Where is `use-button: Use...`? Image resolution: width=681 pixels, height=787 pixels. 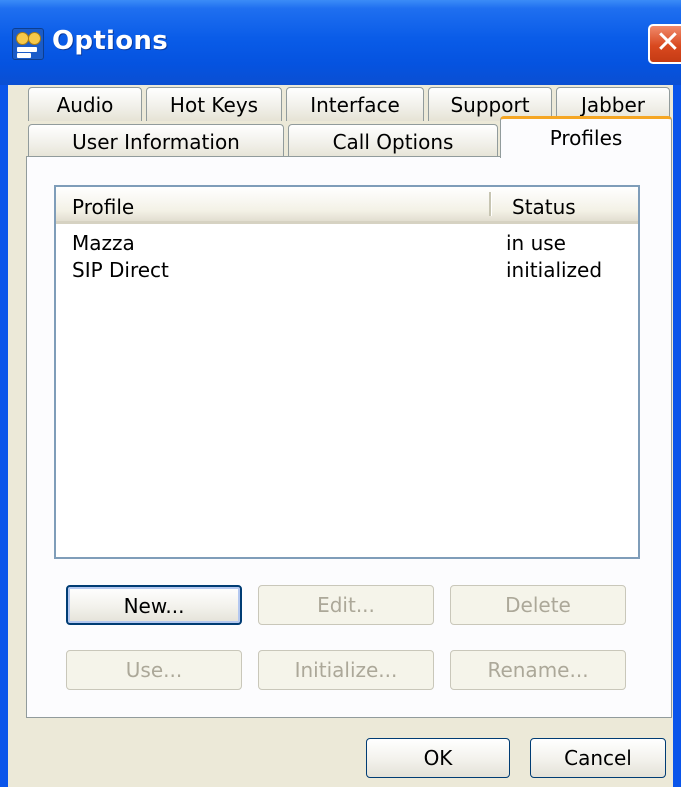 use-button: Use... is located at coordinates (154, 670).